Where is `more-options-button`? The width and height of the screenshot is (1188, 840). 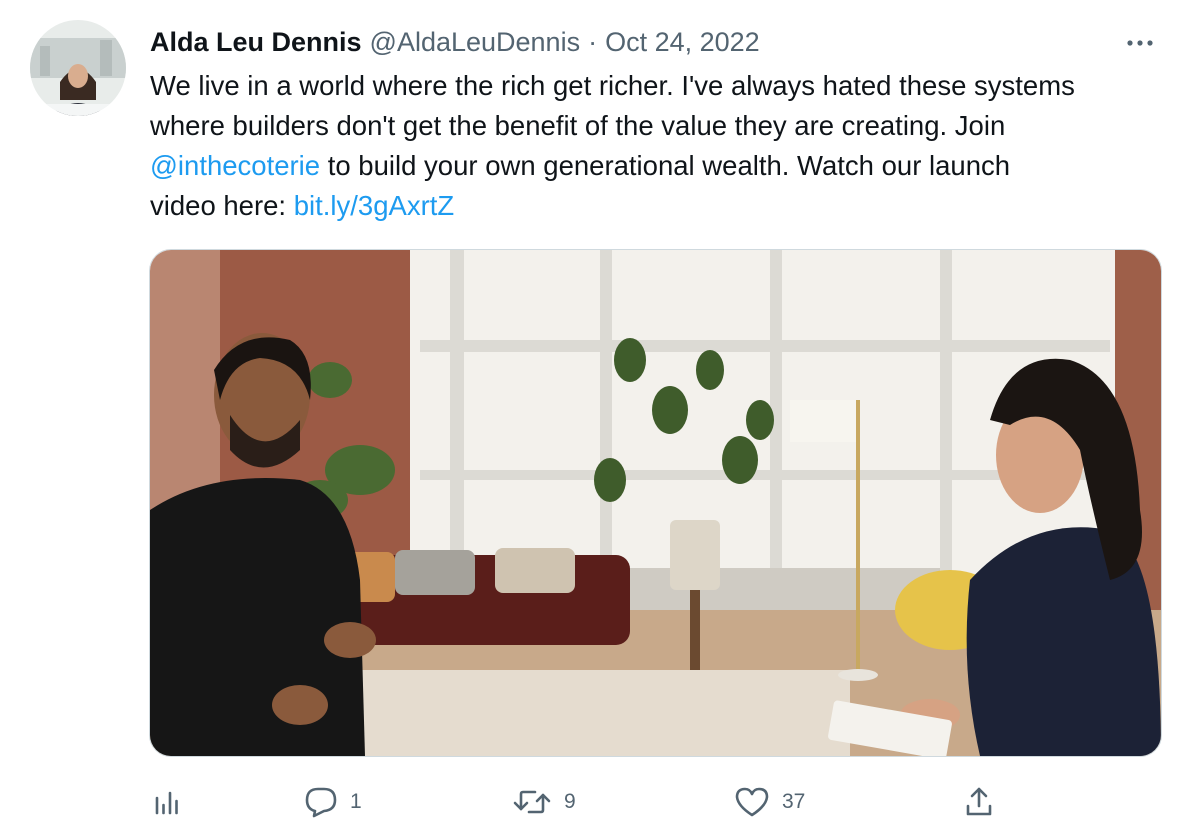 more-options-button is located at coordinates (1140, 43).